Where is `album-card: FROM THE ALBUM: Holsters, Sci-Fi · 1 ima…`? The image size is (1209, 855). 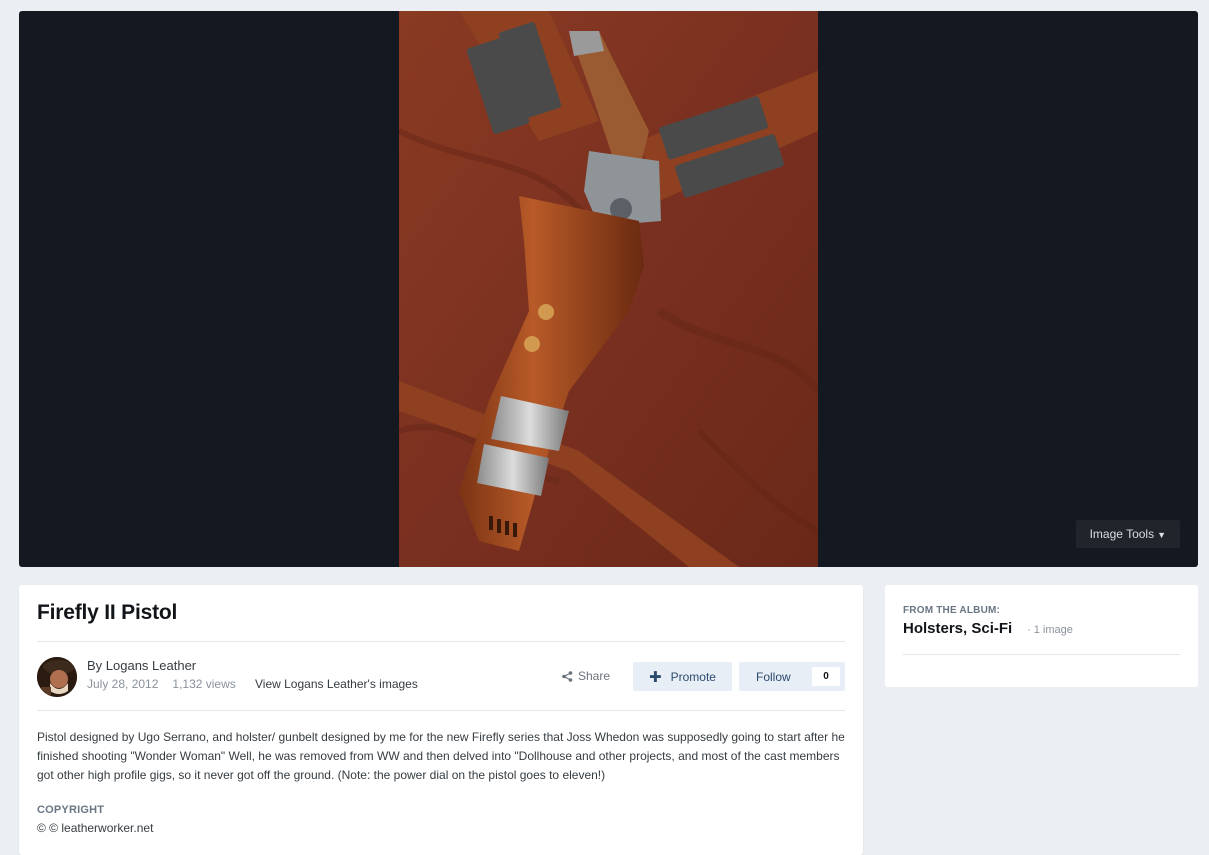 album-card: FROM THE ALBUM: Holsters, Sci-Fi · 1 ima… is located at coordinates (1041, 636).